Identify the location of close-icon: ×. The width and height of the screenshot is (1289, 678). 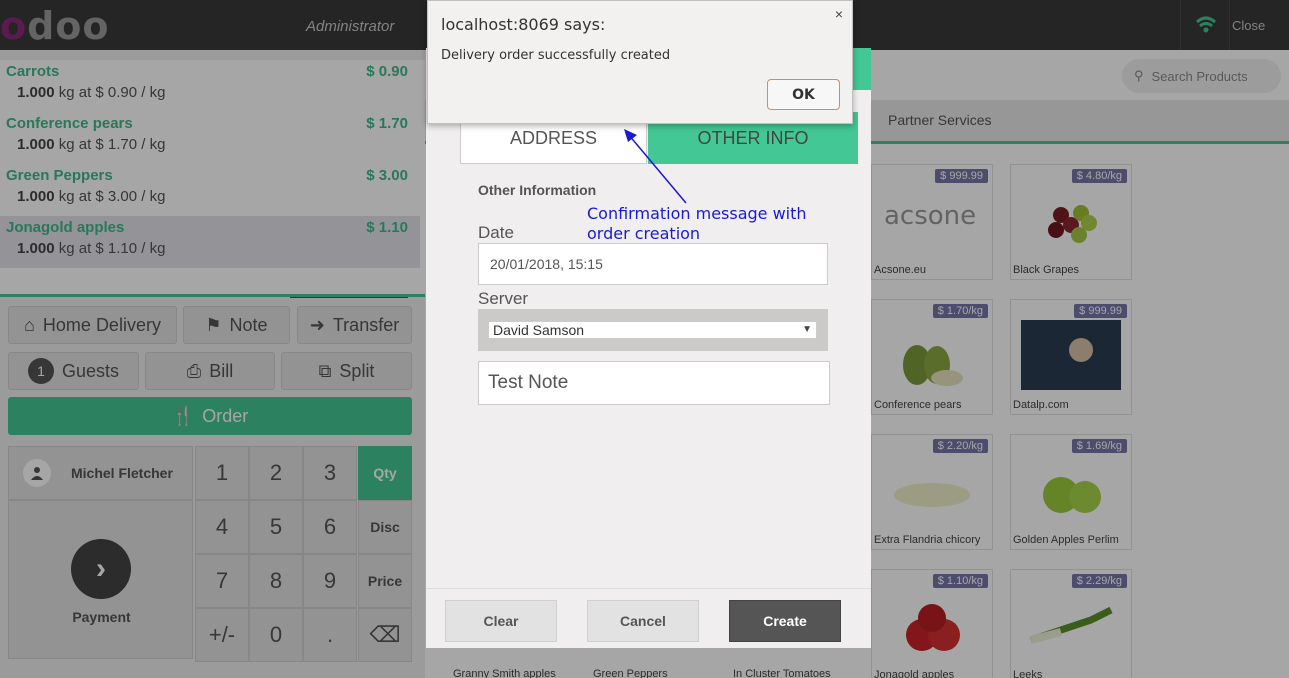
(839, 14).